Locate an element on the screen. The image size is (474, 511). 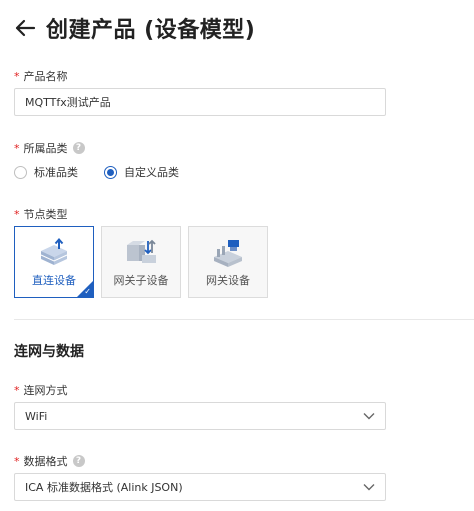
check-icon: ✓ is located at coordinates (87, 291).